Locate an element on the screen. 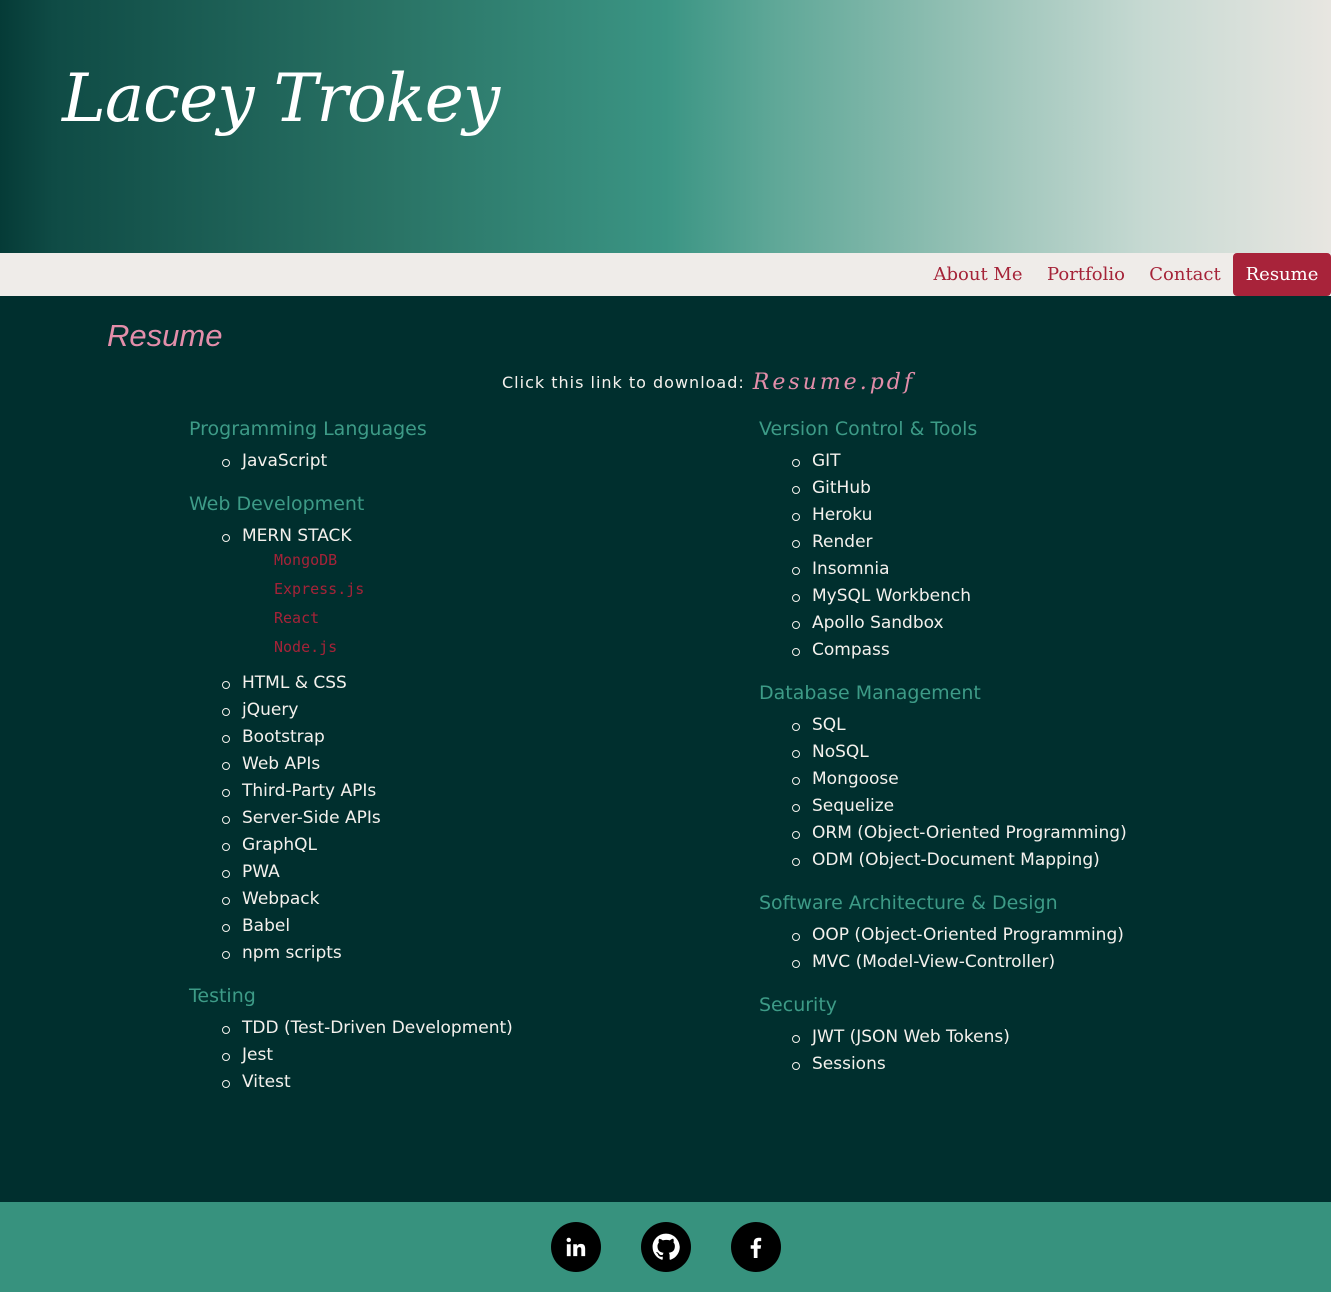 This screenshot has height=1292, width=1331. sub-skill-item: Express.js is located at coordinates (319, 589).